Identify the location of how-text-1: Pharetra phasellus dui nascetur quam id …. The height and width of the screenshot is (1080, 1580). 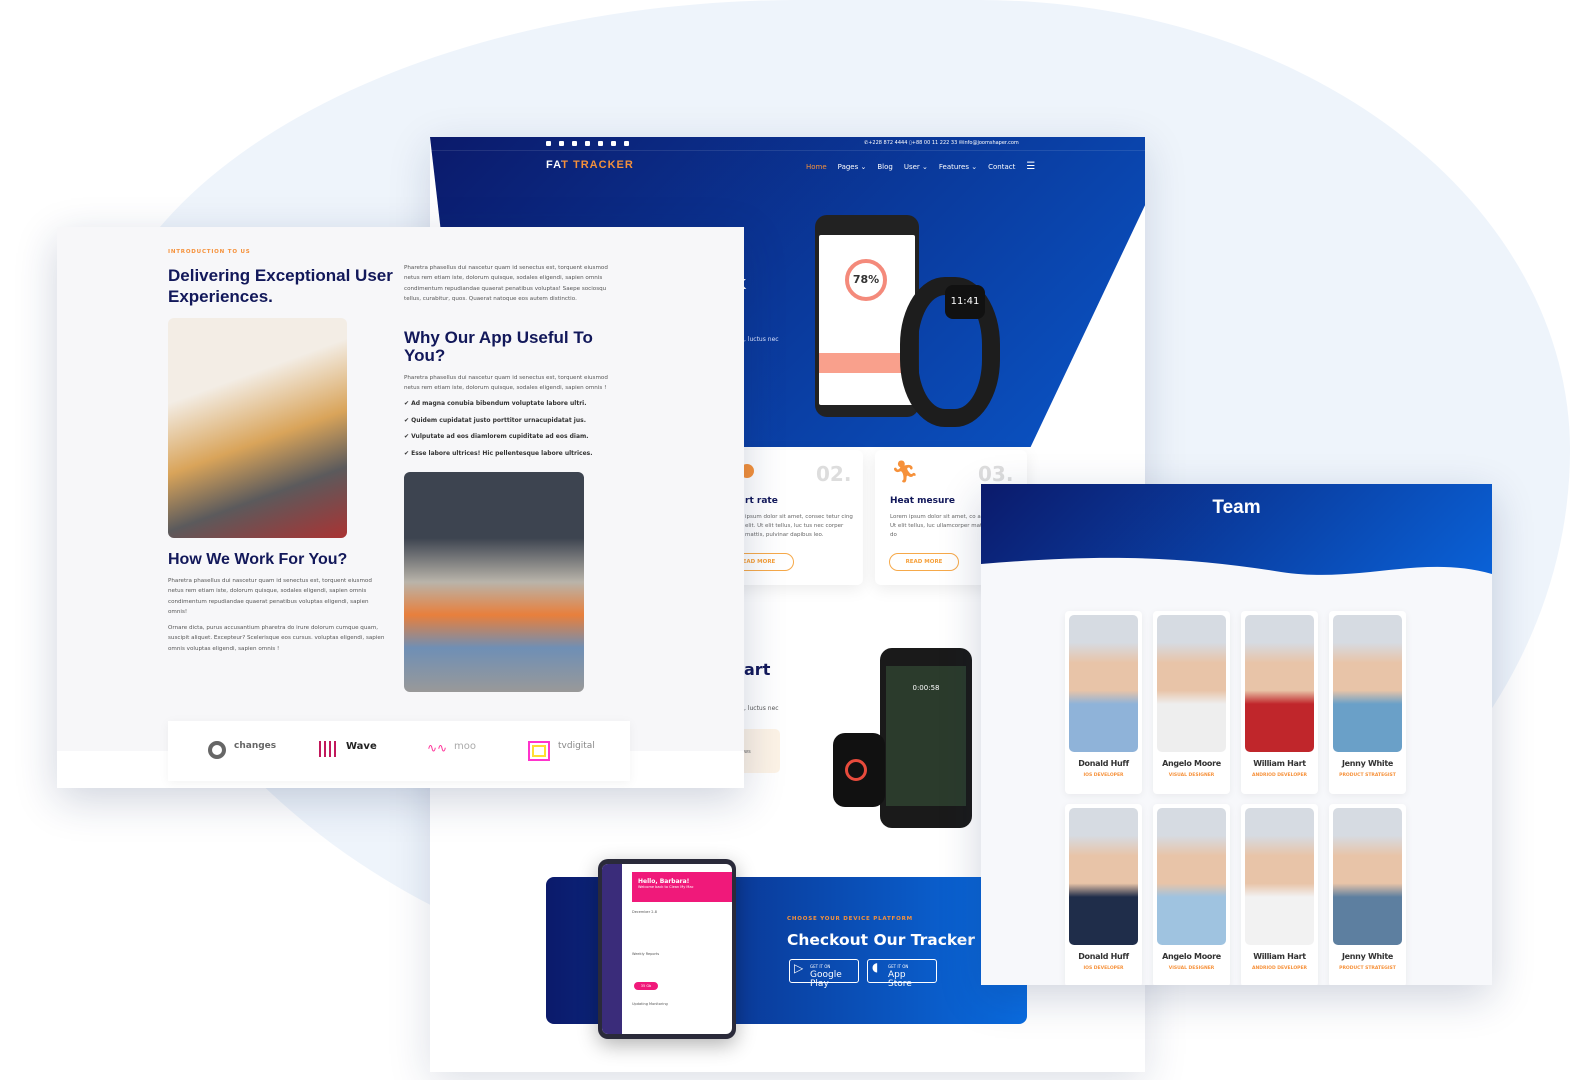
(270, 596).